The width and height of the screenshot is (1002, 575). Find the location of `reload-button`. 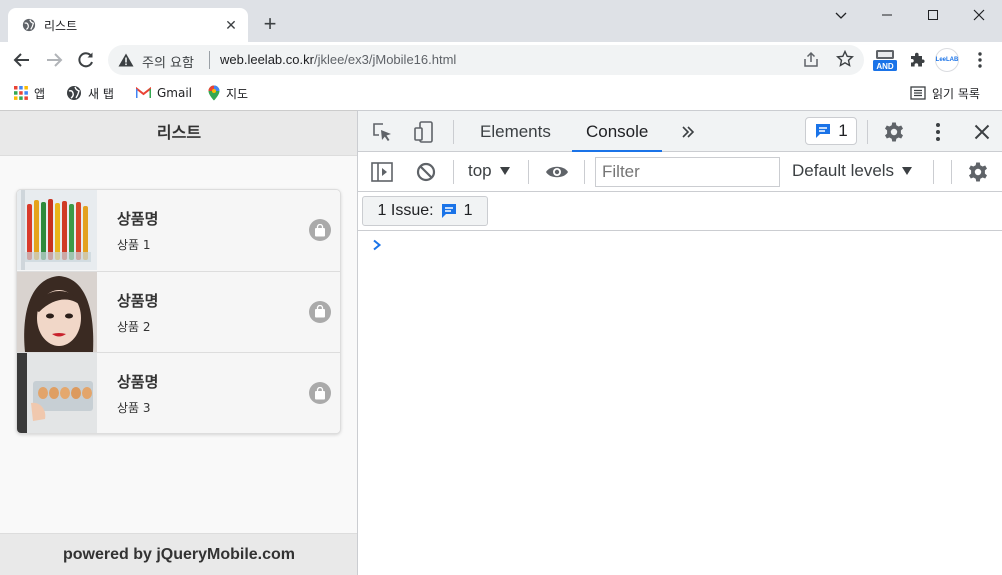

reload-button is located at coordinates (86, 60).